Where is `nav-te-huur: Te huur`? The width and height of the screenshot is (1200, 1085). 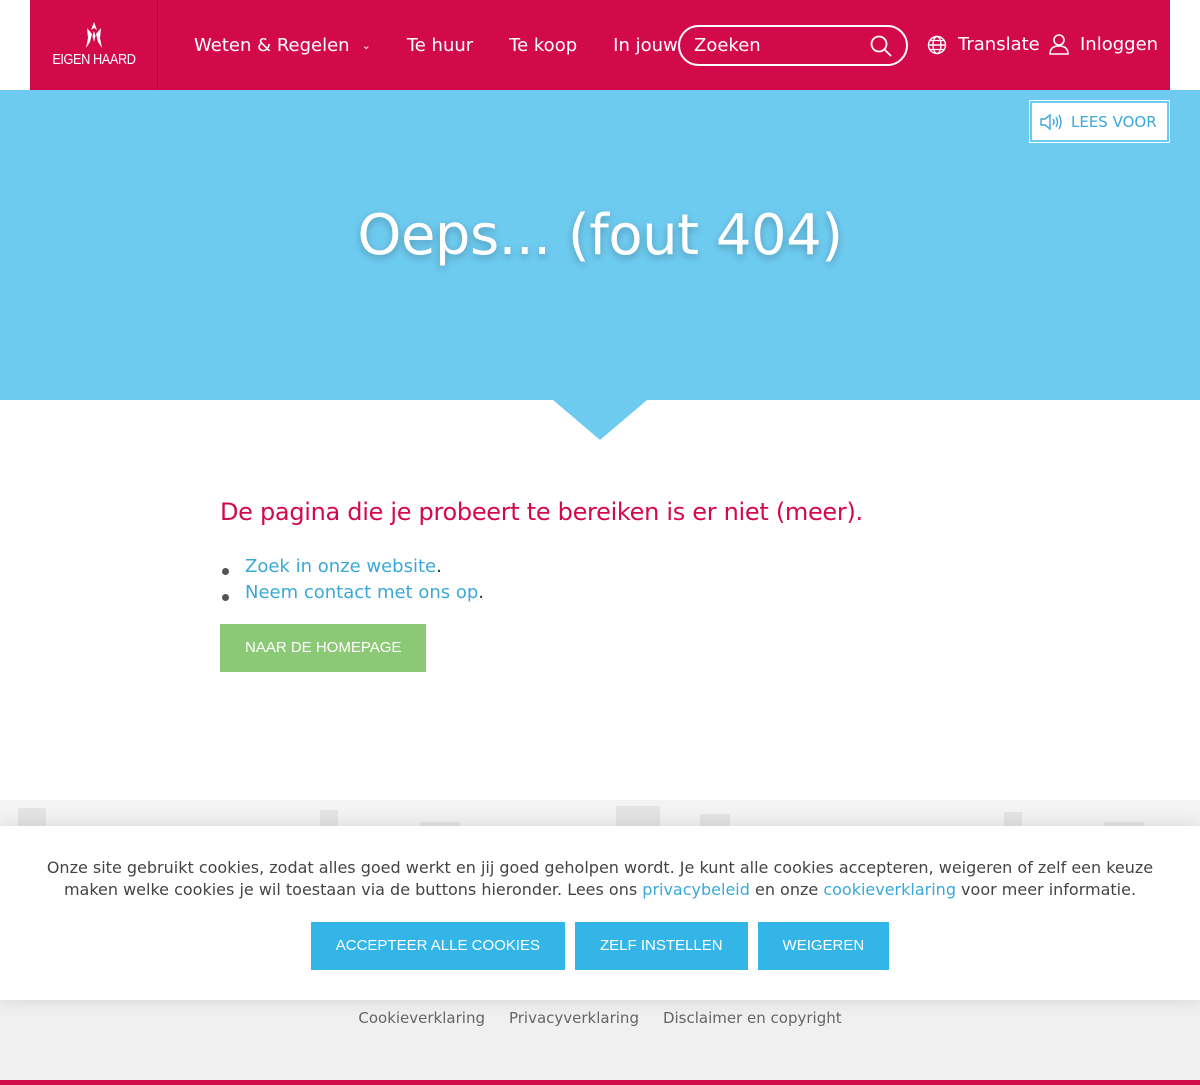 nav-te-huur: Te huur is located at coordinates (440, 45).